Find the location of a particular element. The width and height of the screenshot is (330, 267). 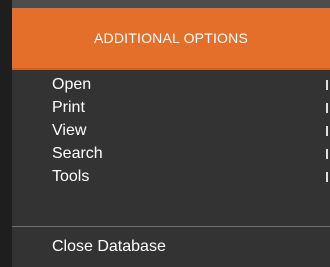

top-strip is located at coordinates (165, 4).